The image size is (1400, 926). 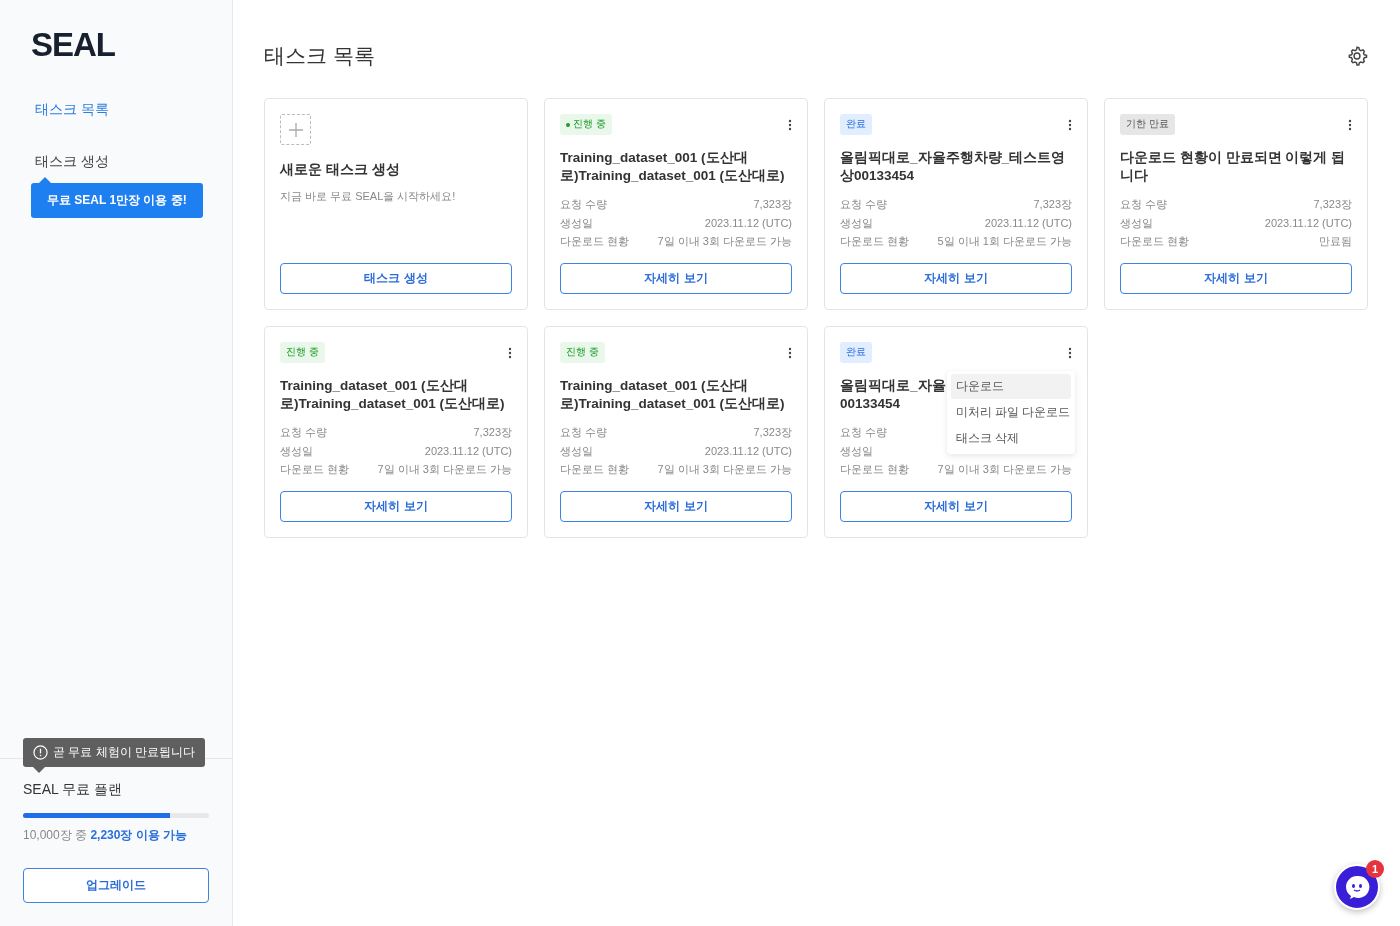 I want to click on nav-item: 태스크 목록, so click(x=72, y=110).